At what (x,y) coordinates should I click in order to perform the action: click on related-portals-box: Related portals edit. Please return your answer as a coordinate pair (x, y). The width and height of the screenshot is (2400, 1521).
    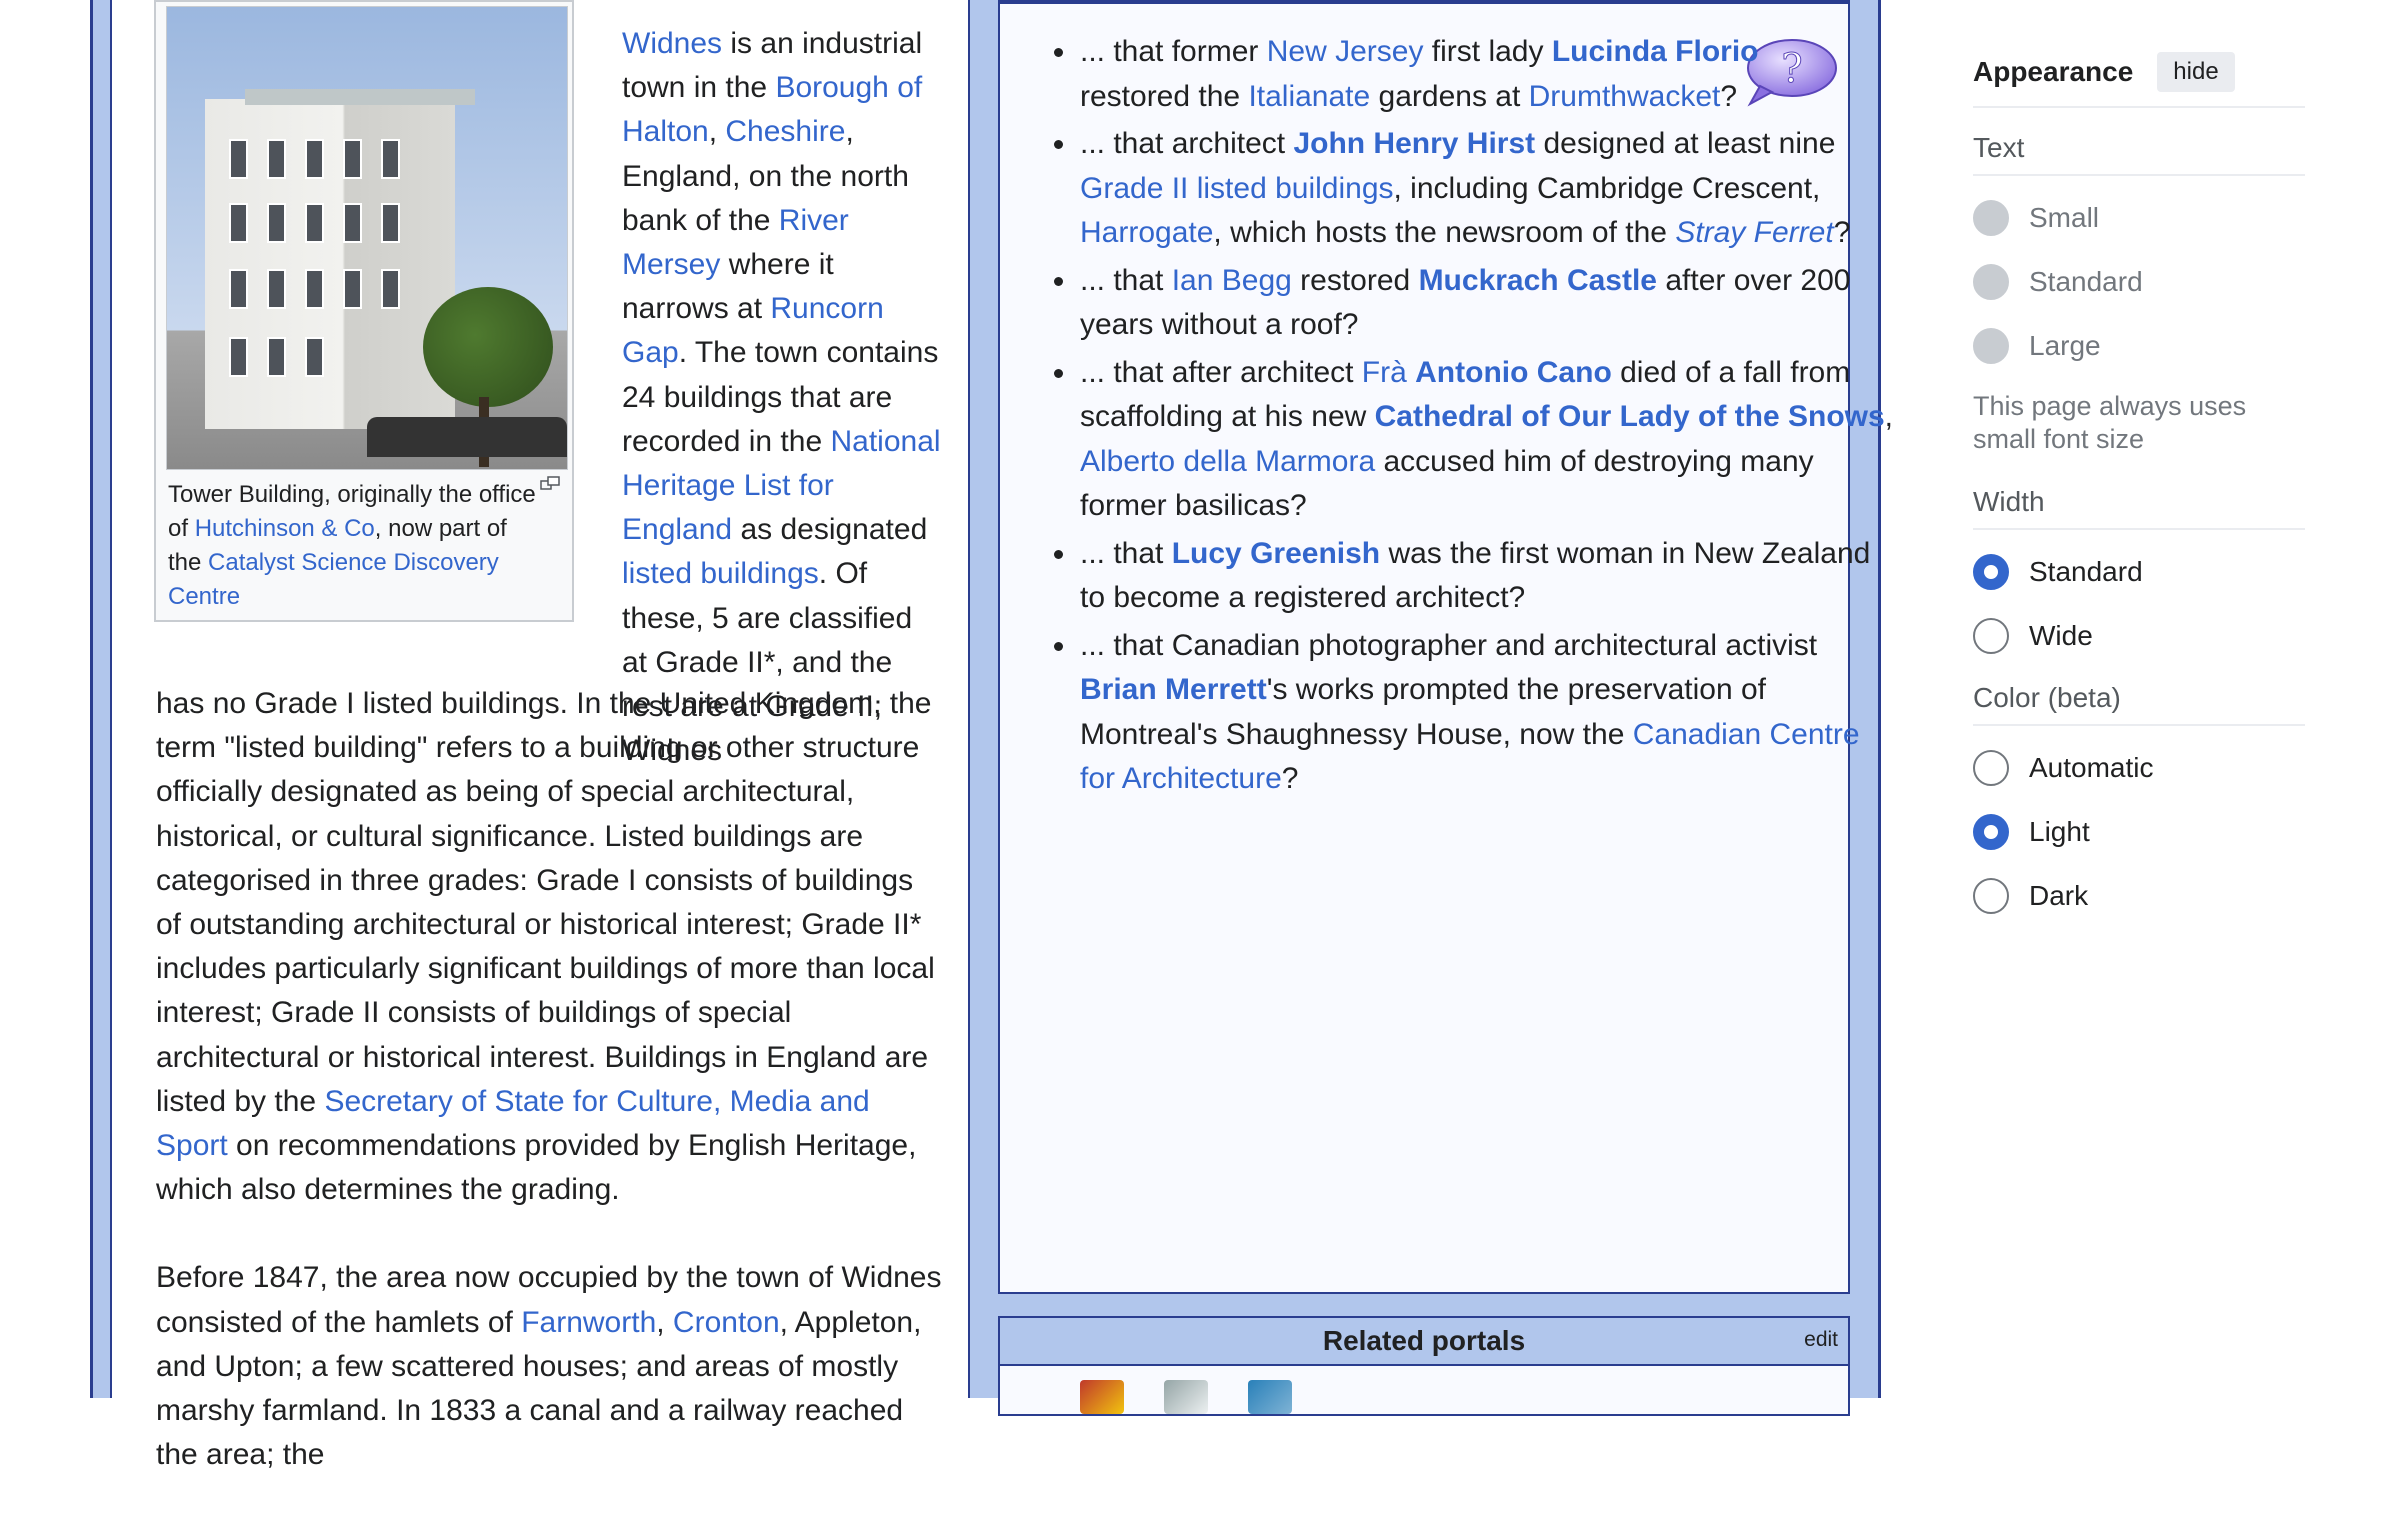
    Looking at the image, I should click on (1424, 1366).